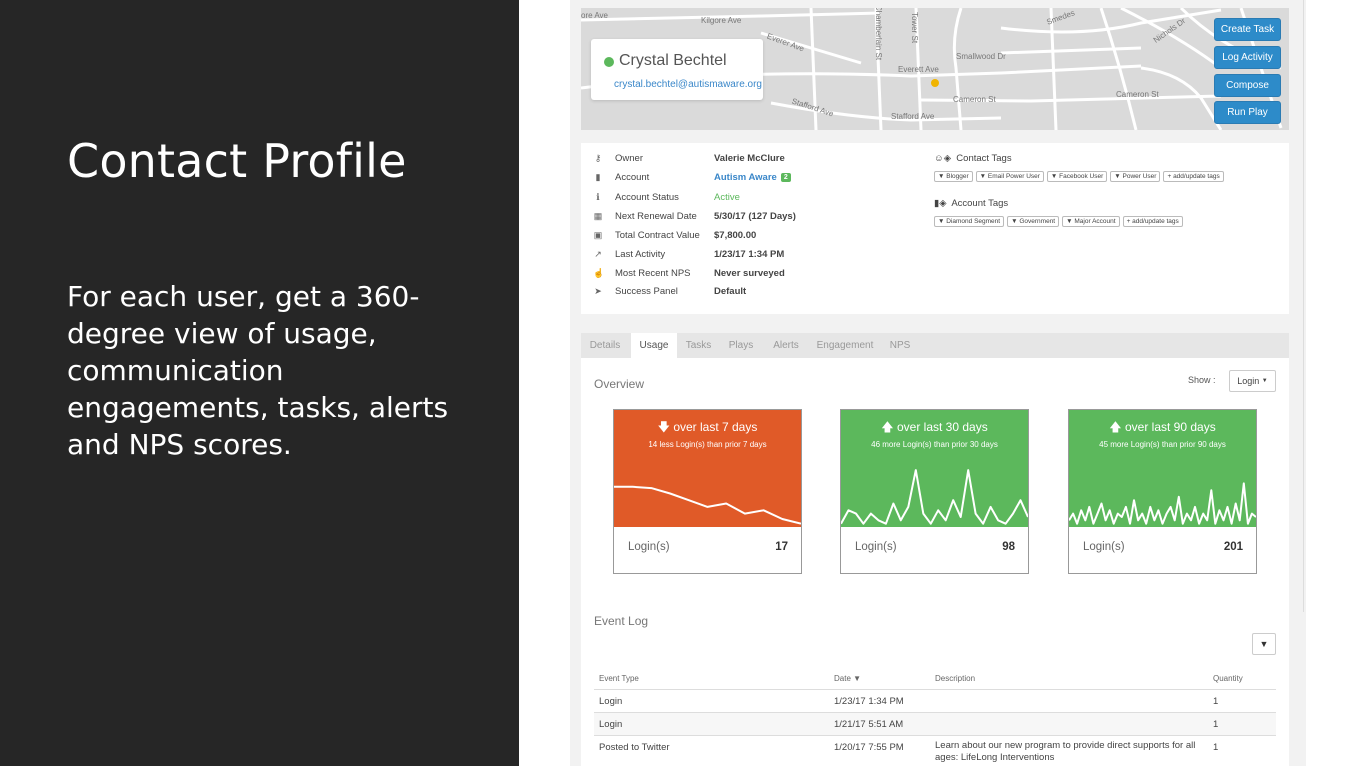 The width and height of the screenshot is (1366, 767). What do you see at coordinates (1247, 85) in the screenshot?
I see `compose-button: Compose` at bounding box center [1247, 85].